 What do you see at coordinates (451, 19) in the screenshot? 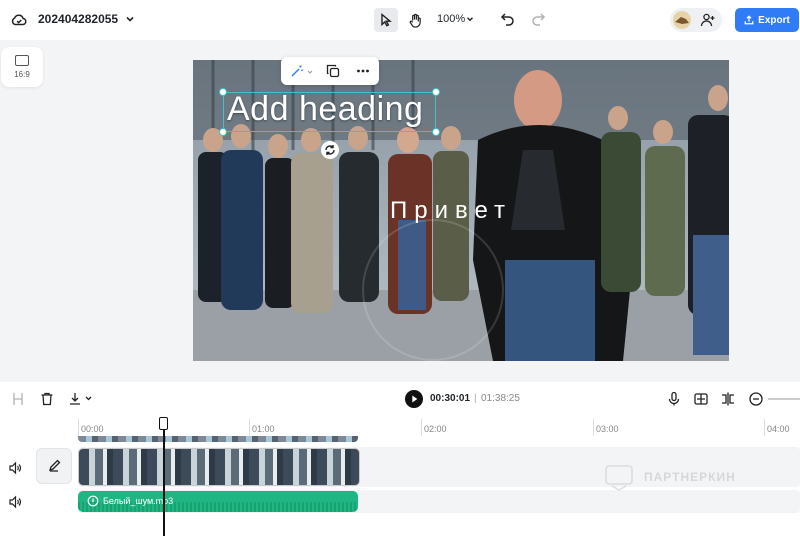
I see `zoom-level: 100%` at bounding box center [451, 19].